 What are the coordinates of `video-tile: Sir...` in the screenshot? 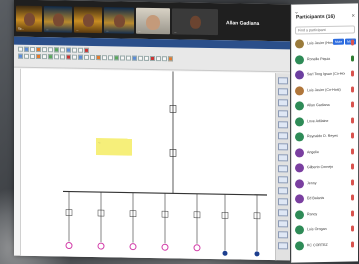 It's located at (29, 19).